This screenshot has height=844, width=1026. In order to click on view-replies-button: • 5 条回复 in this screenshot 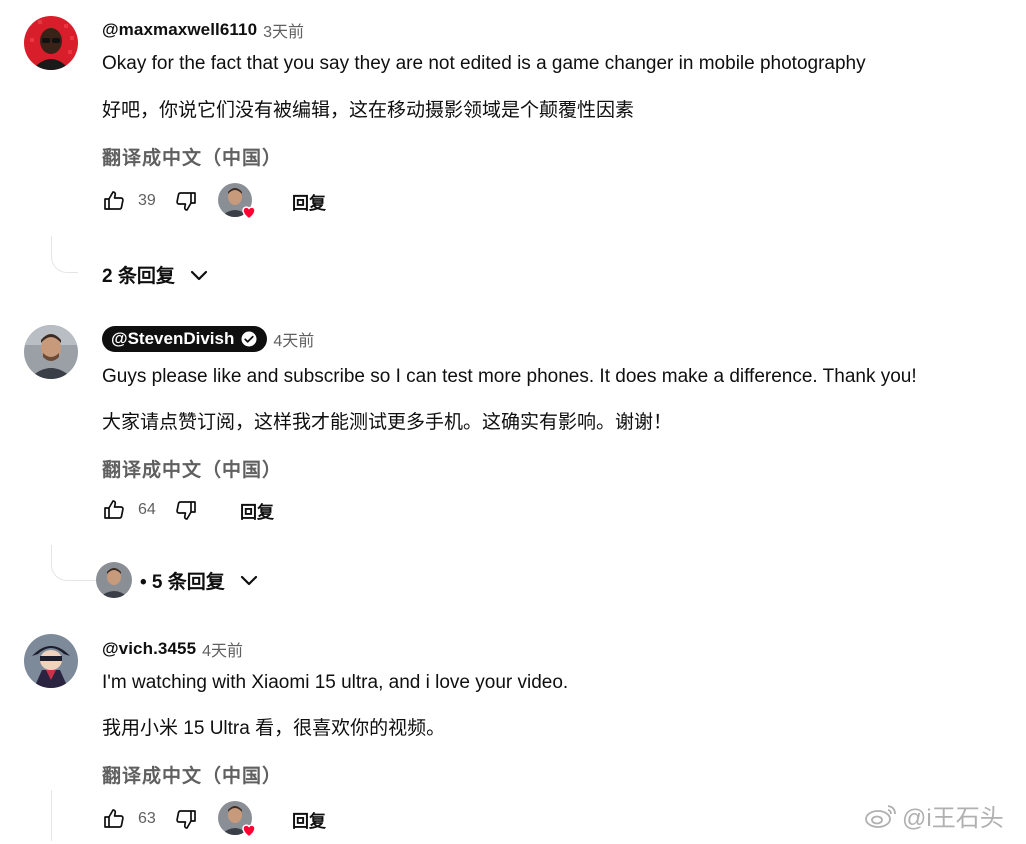, I will do `click(178, 580)`.